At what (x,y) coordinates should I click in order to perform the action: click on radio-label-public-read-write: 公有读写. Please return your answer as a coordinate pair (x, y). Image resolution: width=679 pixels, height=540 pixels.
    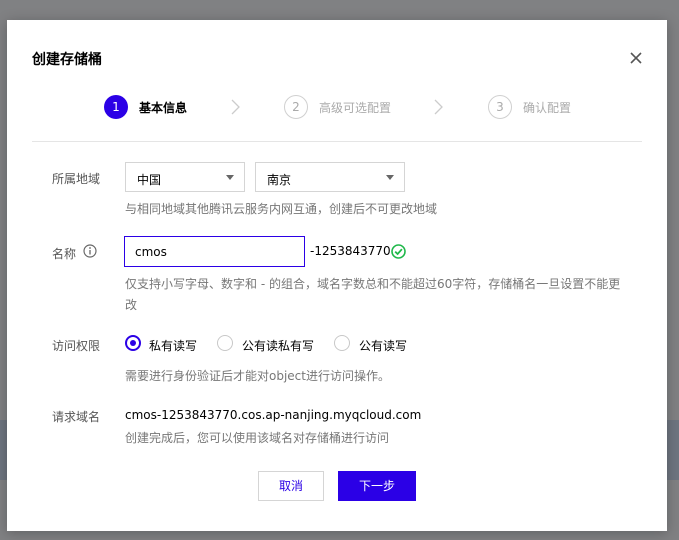
    Looking at the image, I should click on (383, 345).